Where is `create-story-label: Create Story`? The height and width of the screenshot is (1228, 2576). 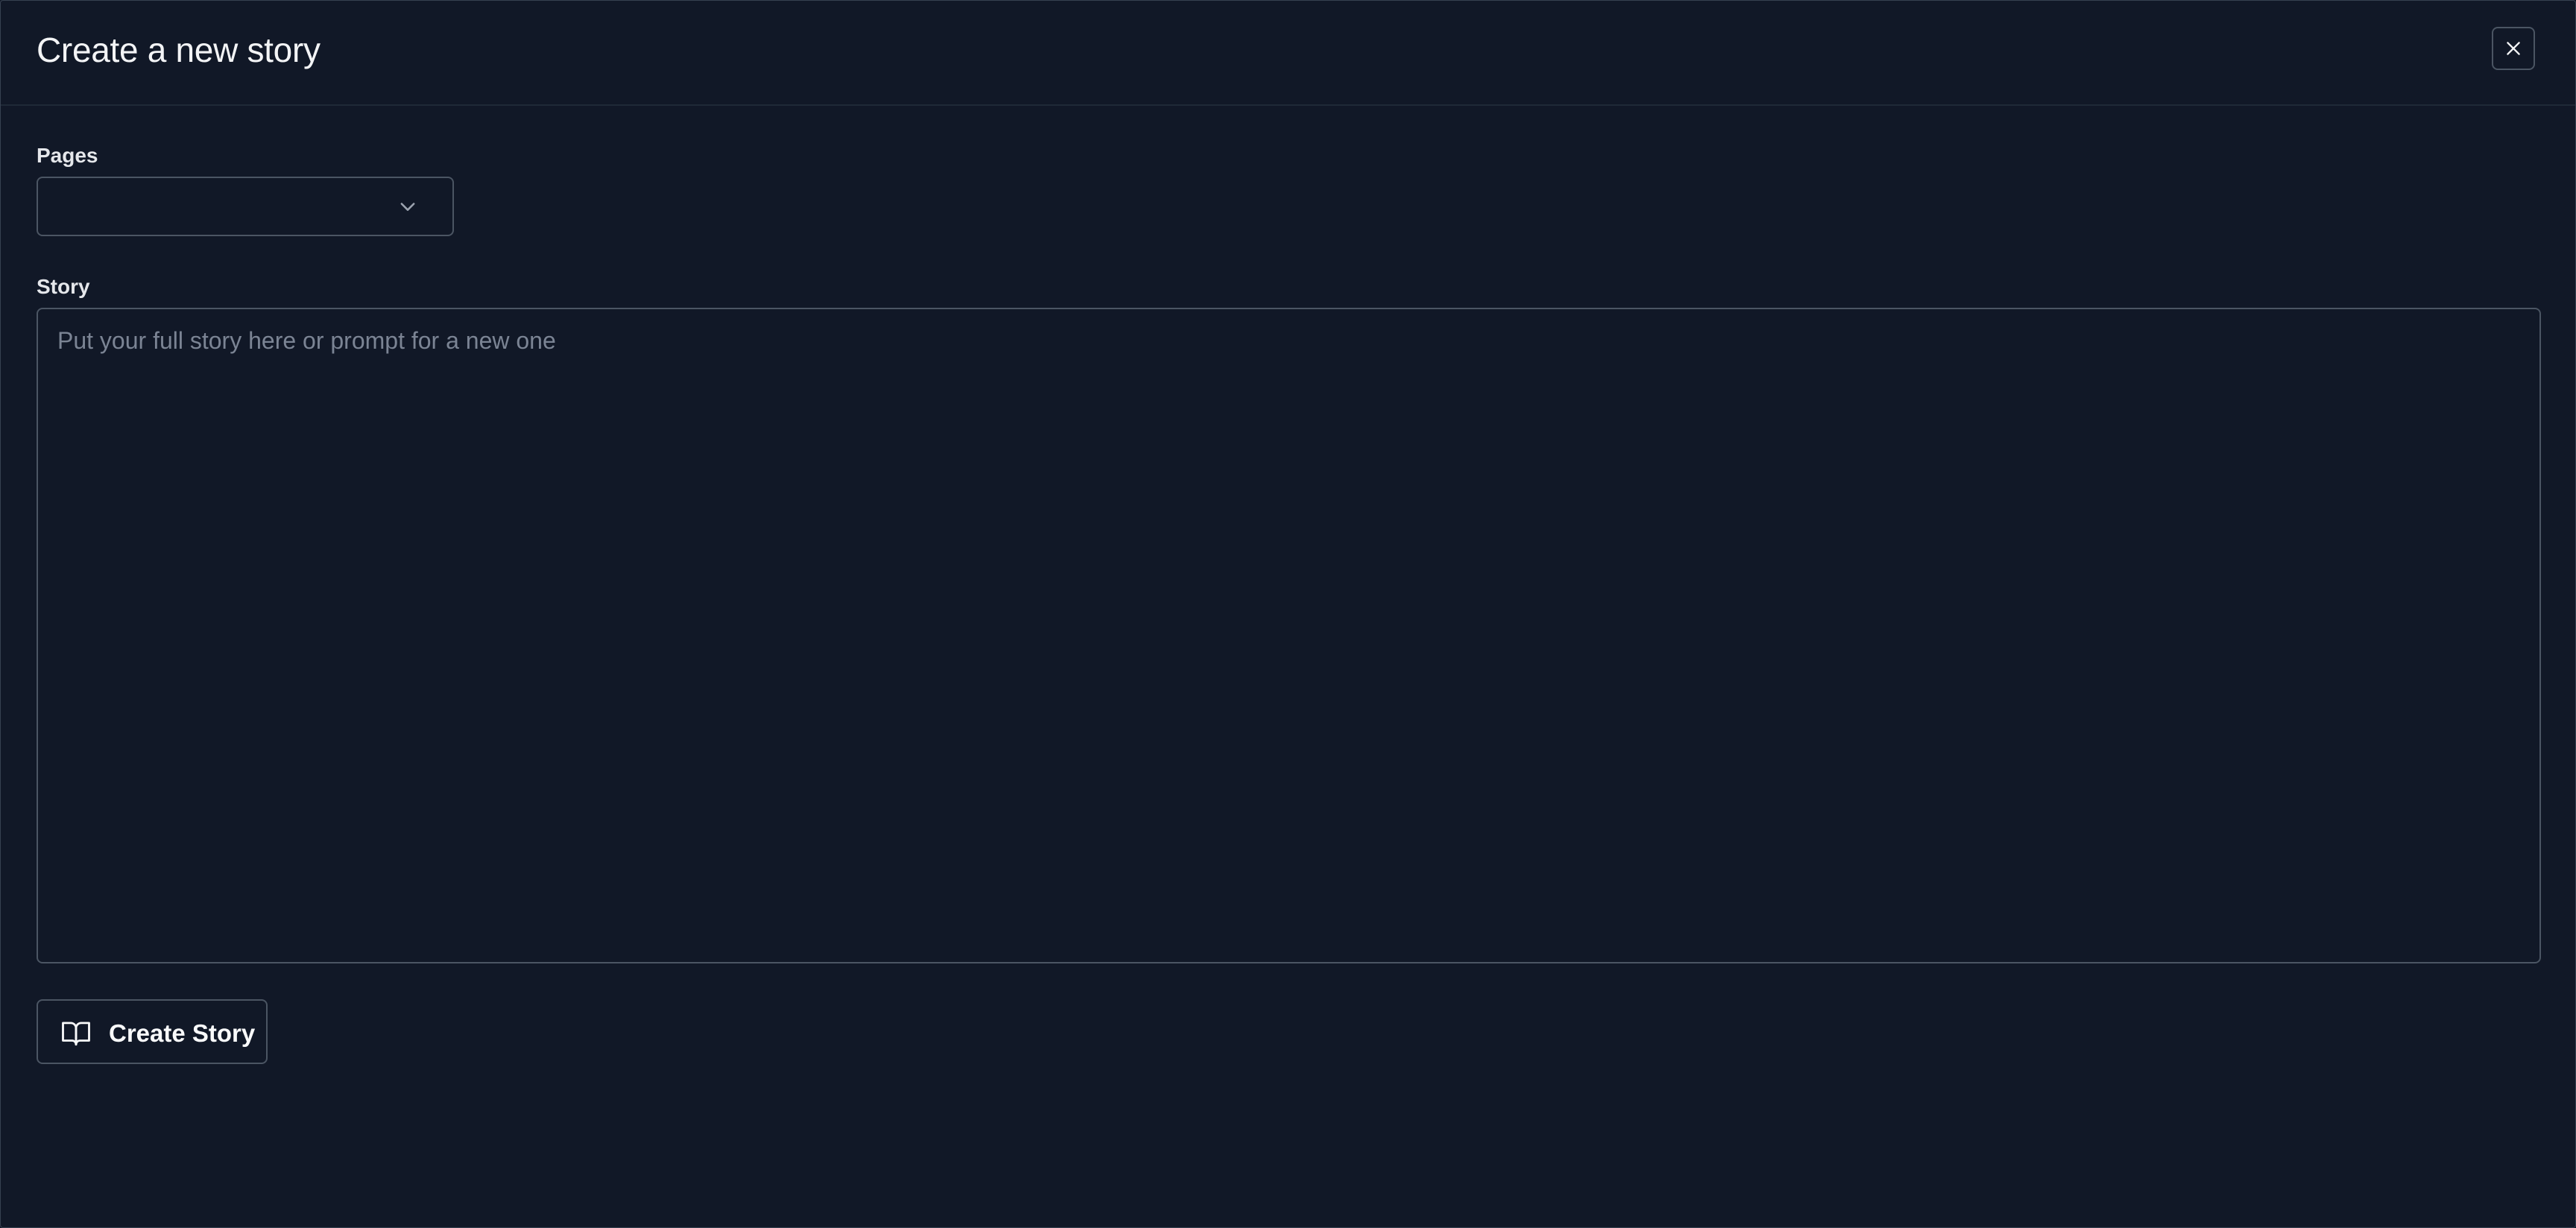 create-story-label: Create Story is located at coordinates (183, 1033).